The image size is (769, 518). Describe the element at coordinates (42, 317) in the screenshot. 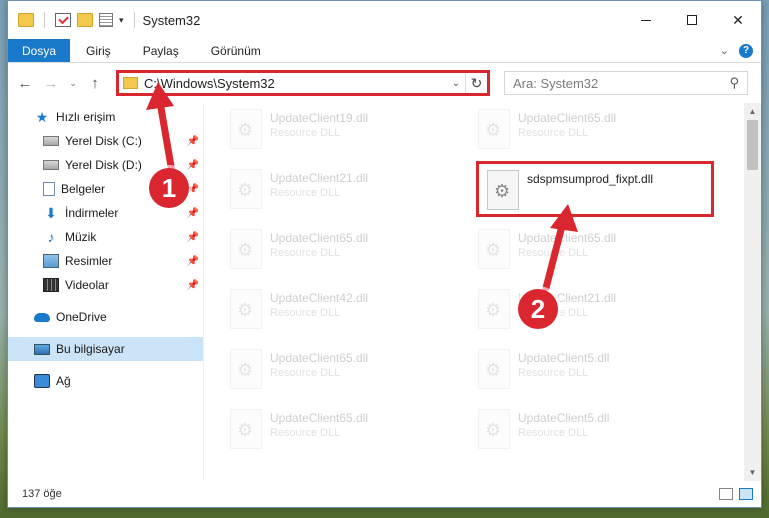

I see `cloud-icon` at that location.